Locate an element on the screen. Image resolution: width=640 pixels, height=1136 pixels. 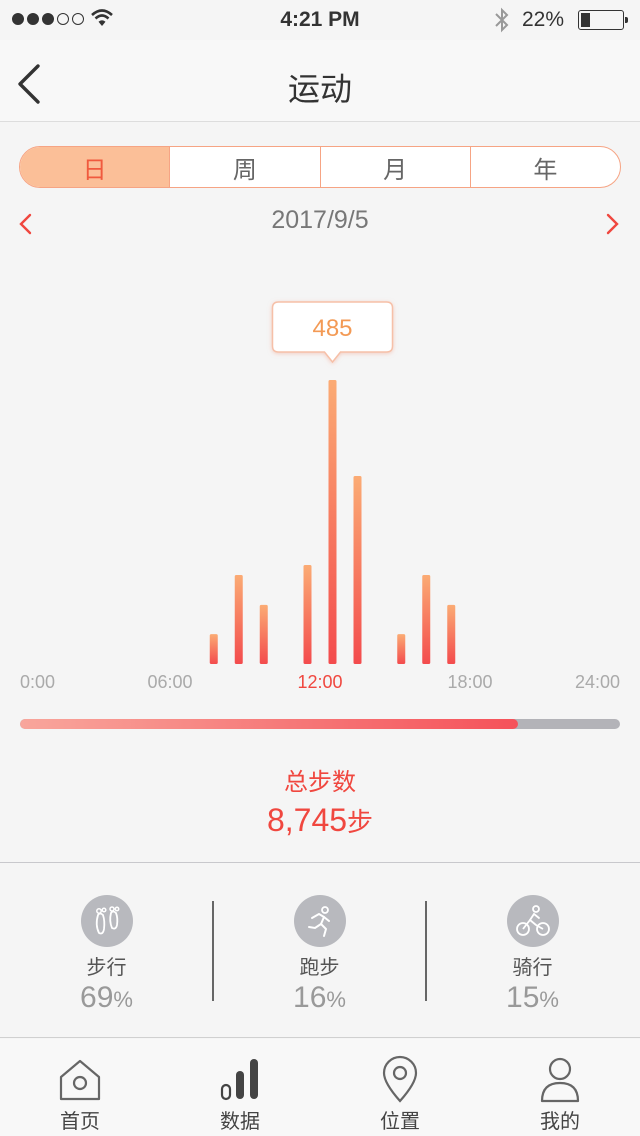
tab-profile: 我的 is located at coordinates (560, 1087).